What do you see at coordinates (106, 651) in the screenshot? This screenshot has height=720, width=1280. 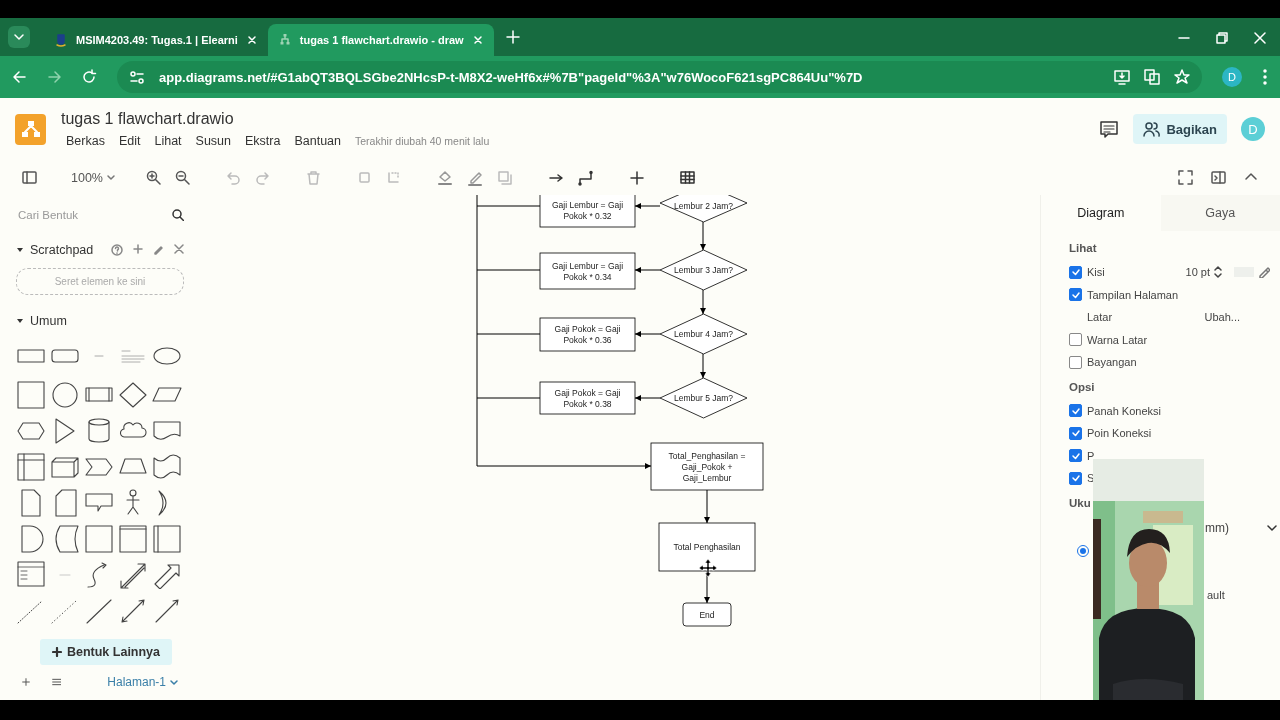 I see `more-shapes-button: Bentuk Lainnya` at bounding box center [106, 651].